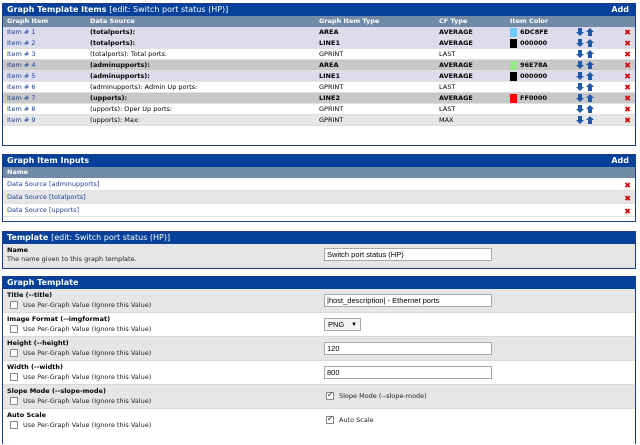 This screenshot has width=640, height=445. I want to click on autoscale-checkbox, so click(330, 419).